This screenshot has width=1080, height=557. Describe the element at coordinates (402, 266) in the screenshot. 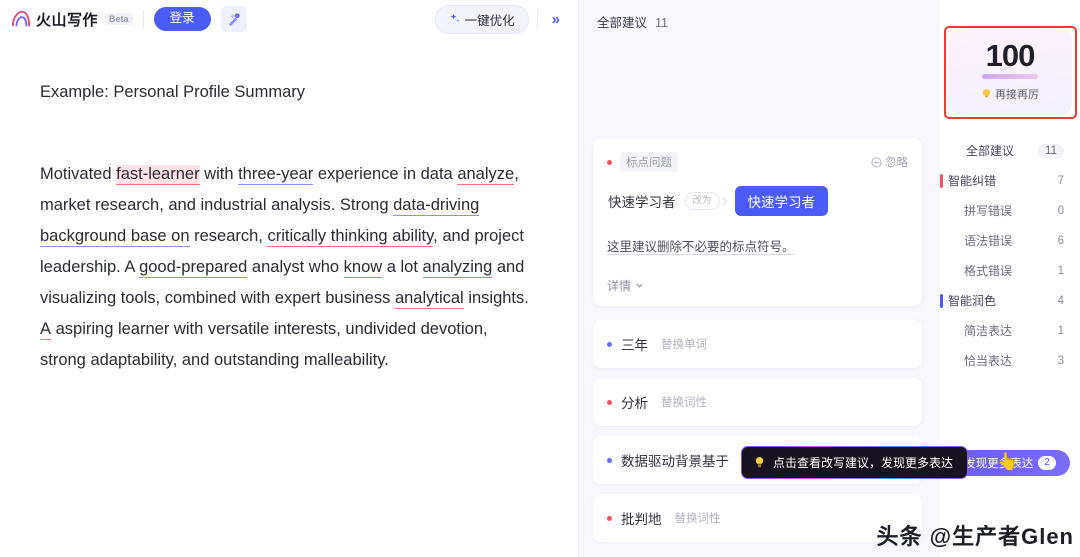

I see `doc-text: a lot` at that location.